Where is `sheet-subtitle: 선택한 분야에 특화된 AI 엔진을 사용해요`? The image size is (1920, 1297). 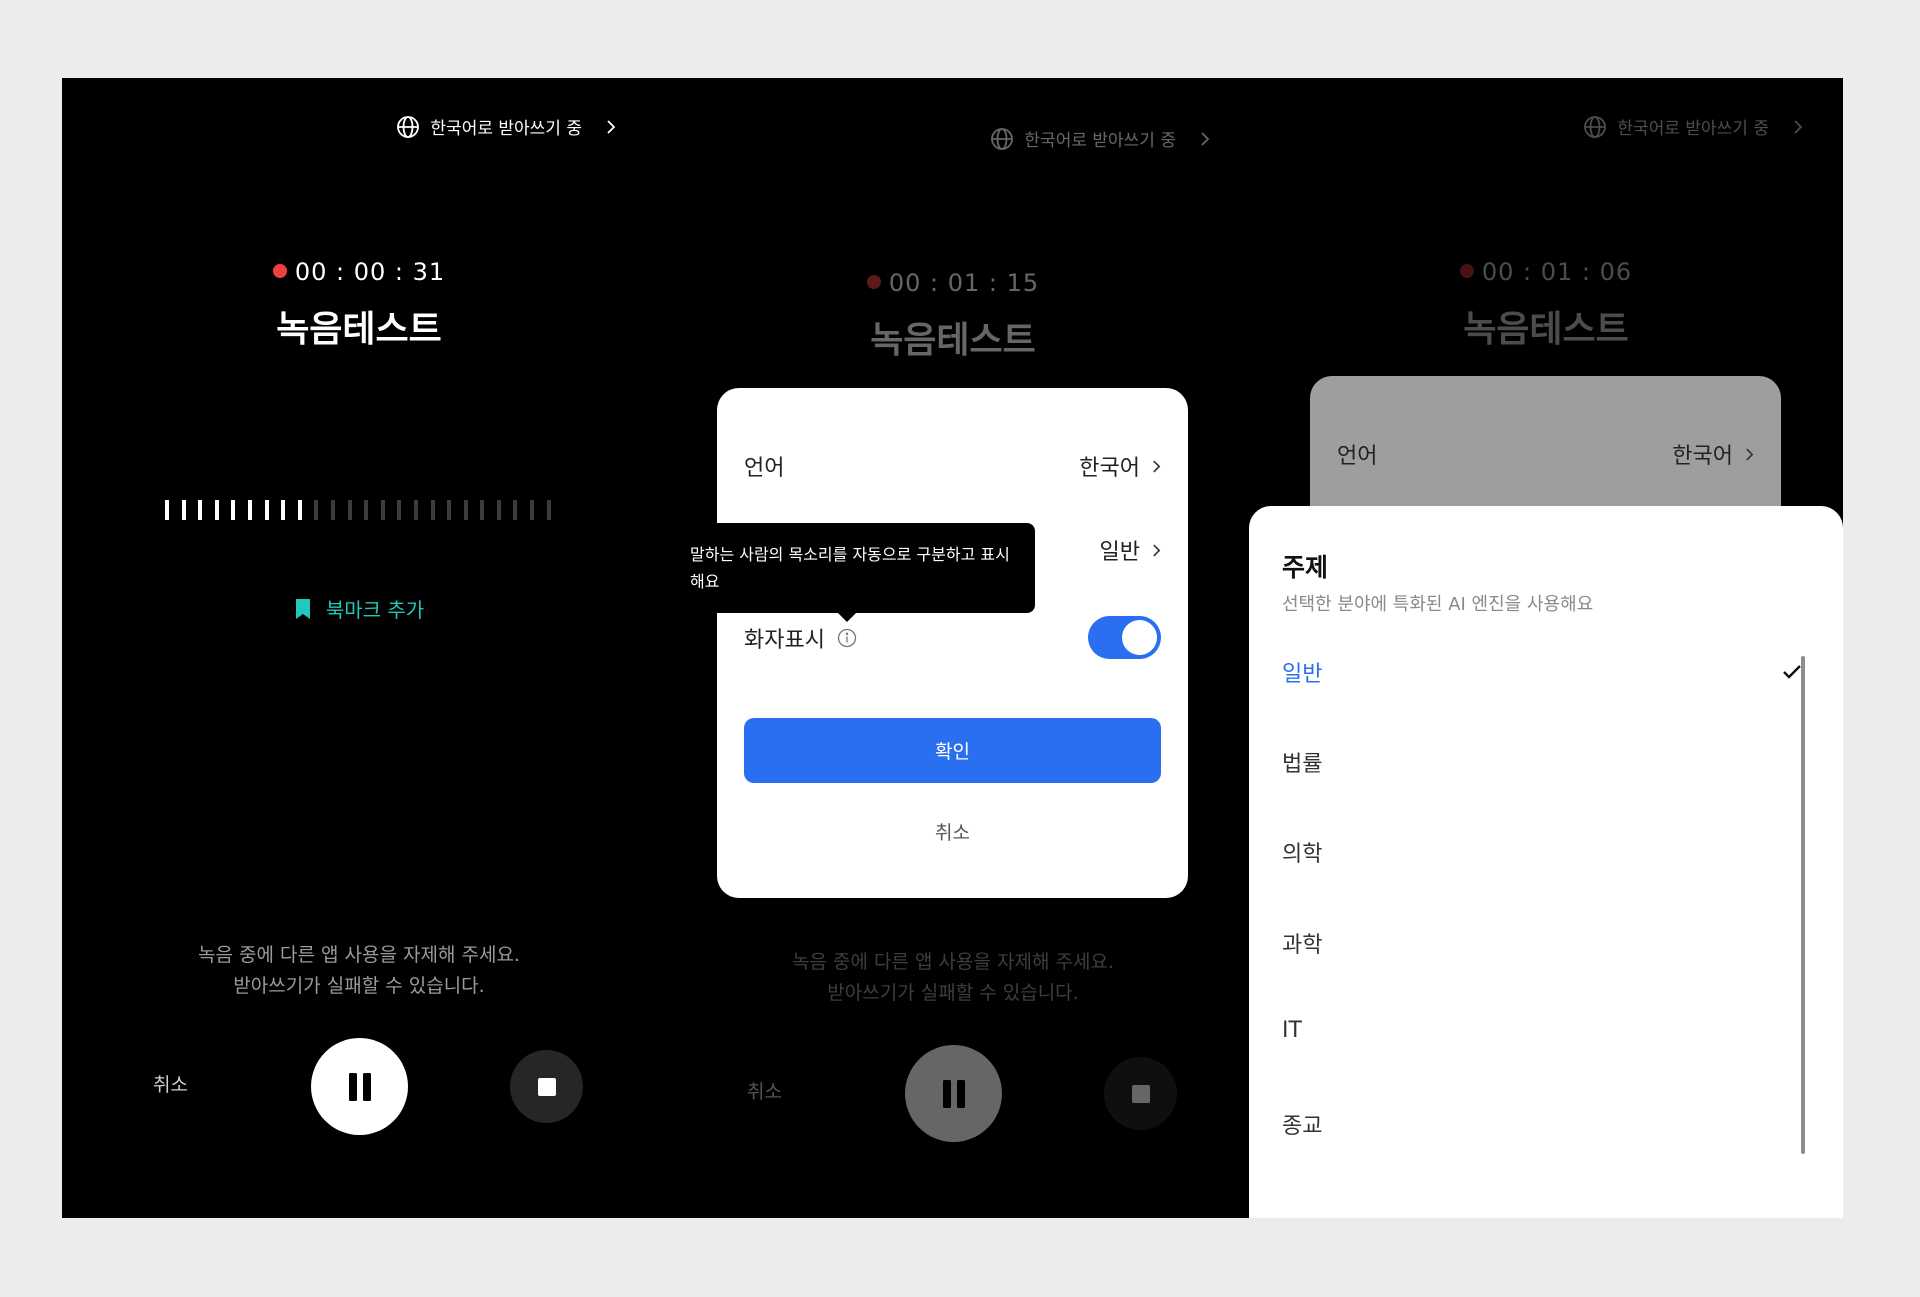
sheet-subtitle: 선택한 분야에 특화된 AI 엔진을 사용해요 is located at coordinates (1438, 604).